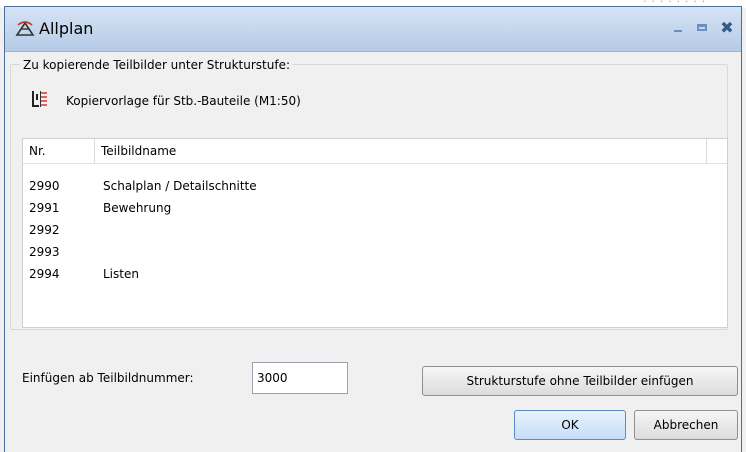  I want to click on title-bar: Allplan ✖, so click(373, 29).